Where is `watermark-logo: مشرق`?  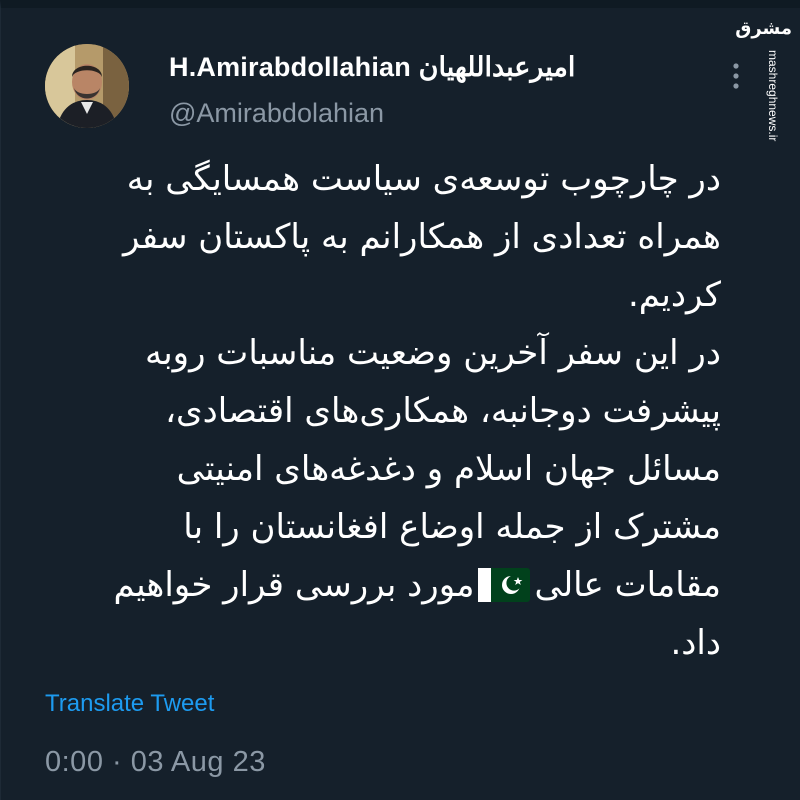
watermark-logo: مشرق is located at coordinates (763, 28).